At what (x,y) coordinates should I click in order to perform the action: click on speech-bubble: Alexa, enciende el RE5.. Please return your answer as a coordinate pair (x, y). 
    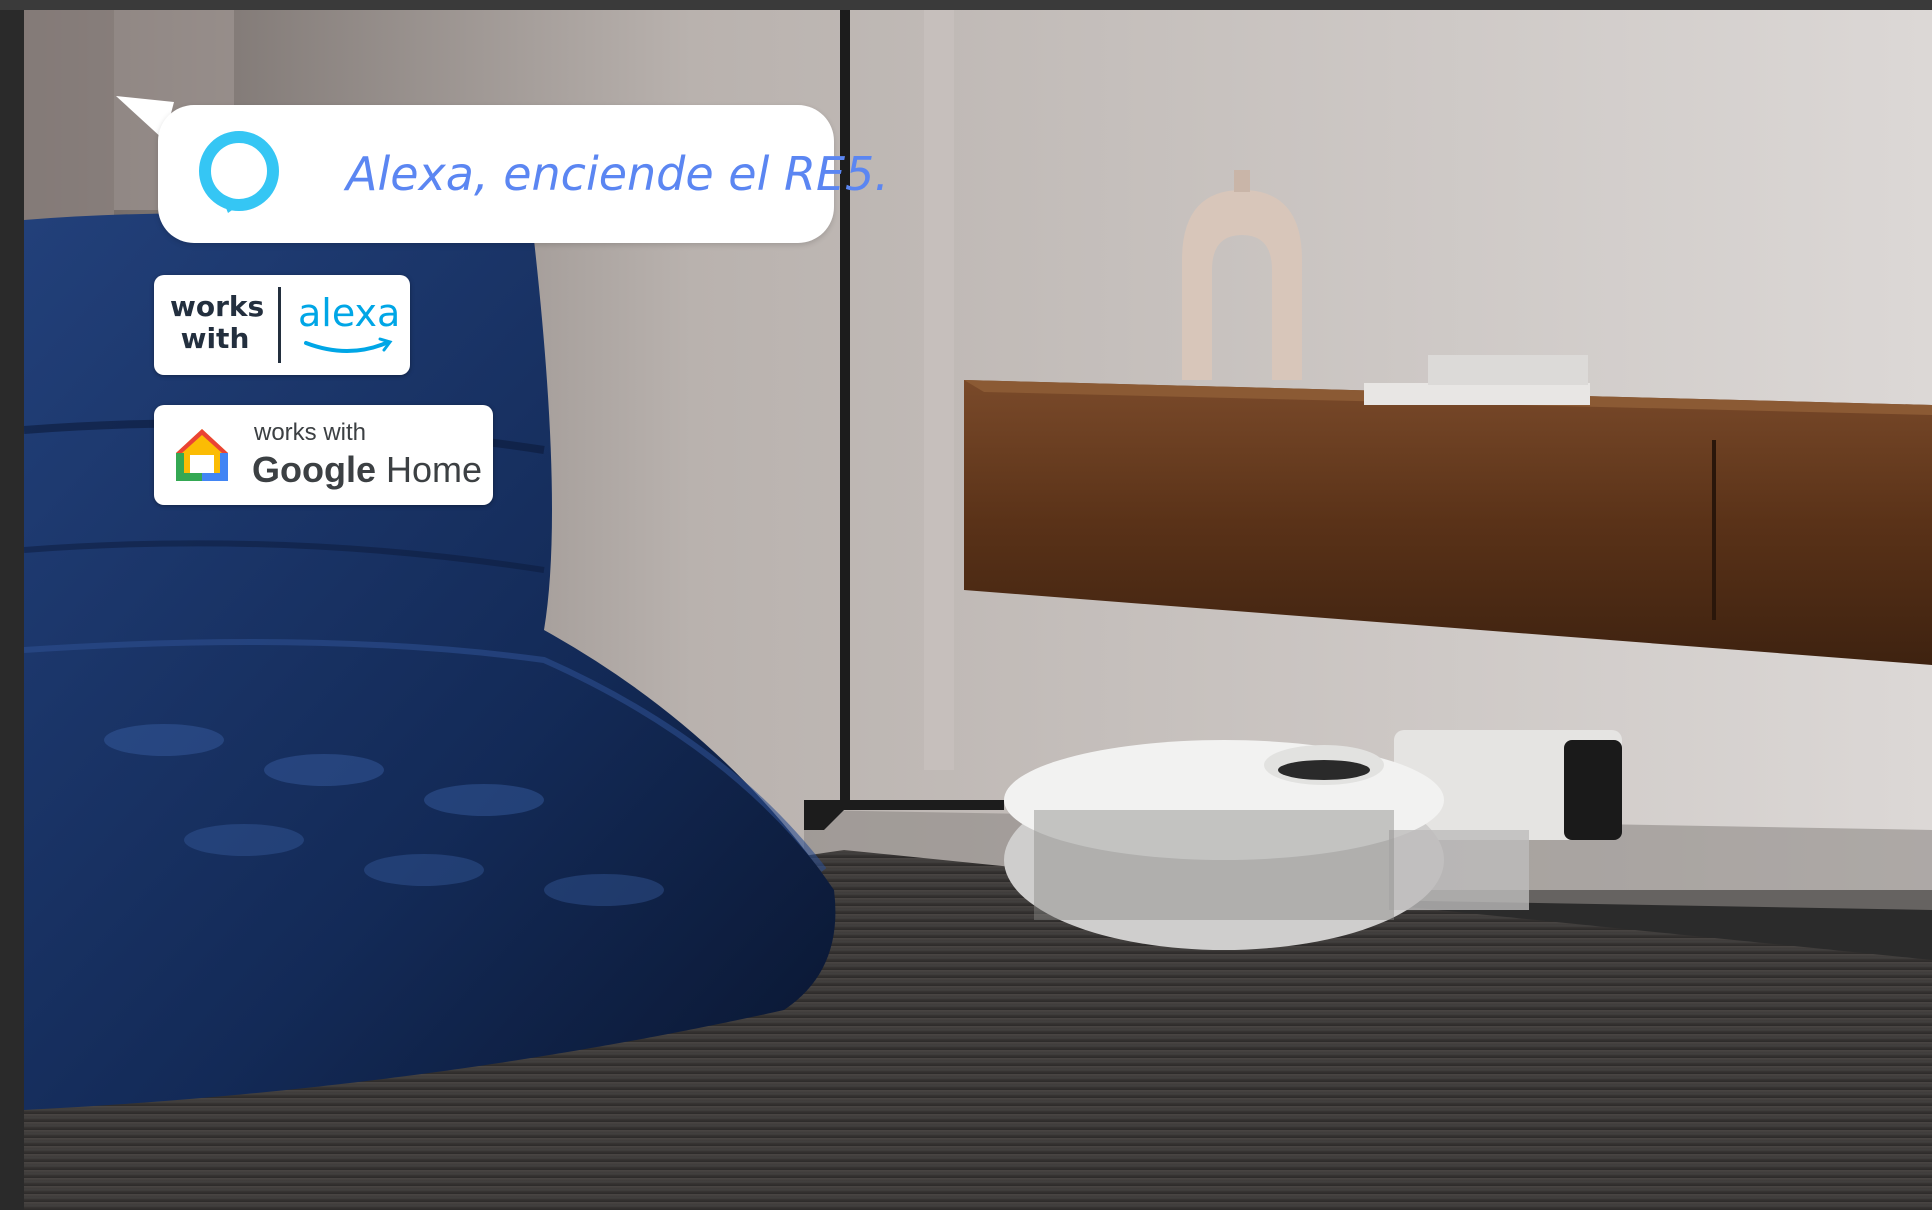
    Looking at the image, I should click on (523, 174).